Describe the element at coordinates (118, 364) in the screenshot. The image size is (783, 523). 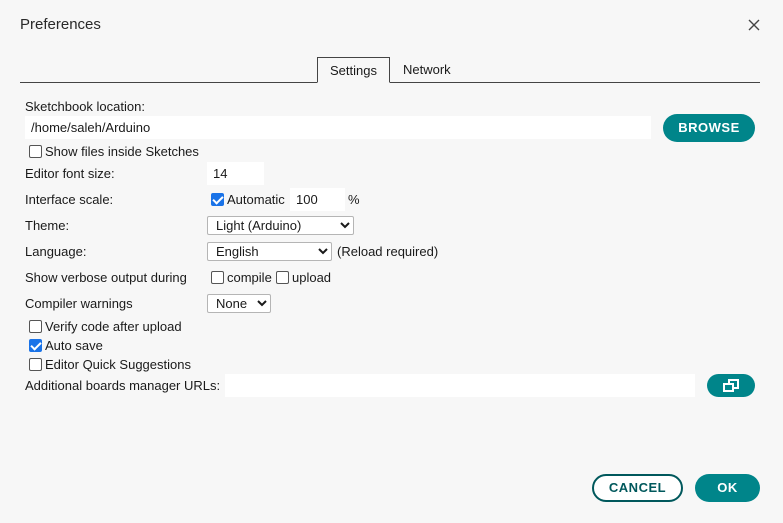
I see `quick-suggestions-label: Editor Quick Suggestions` at that location.